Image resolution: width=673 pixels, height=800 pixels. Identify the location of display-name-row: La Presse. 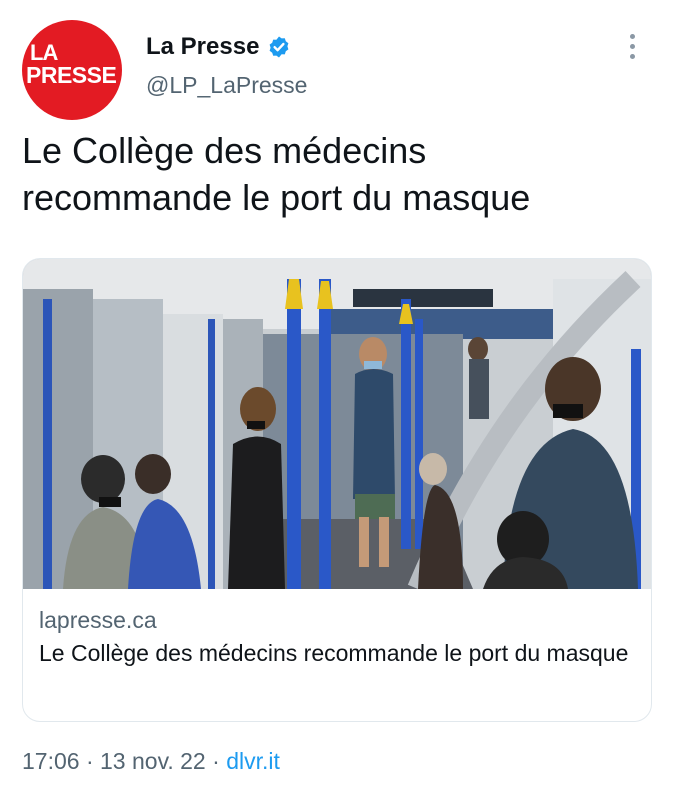
(226, 47).